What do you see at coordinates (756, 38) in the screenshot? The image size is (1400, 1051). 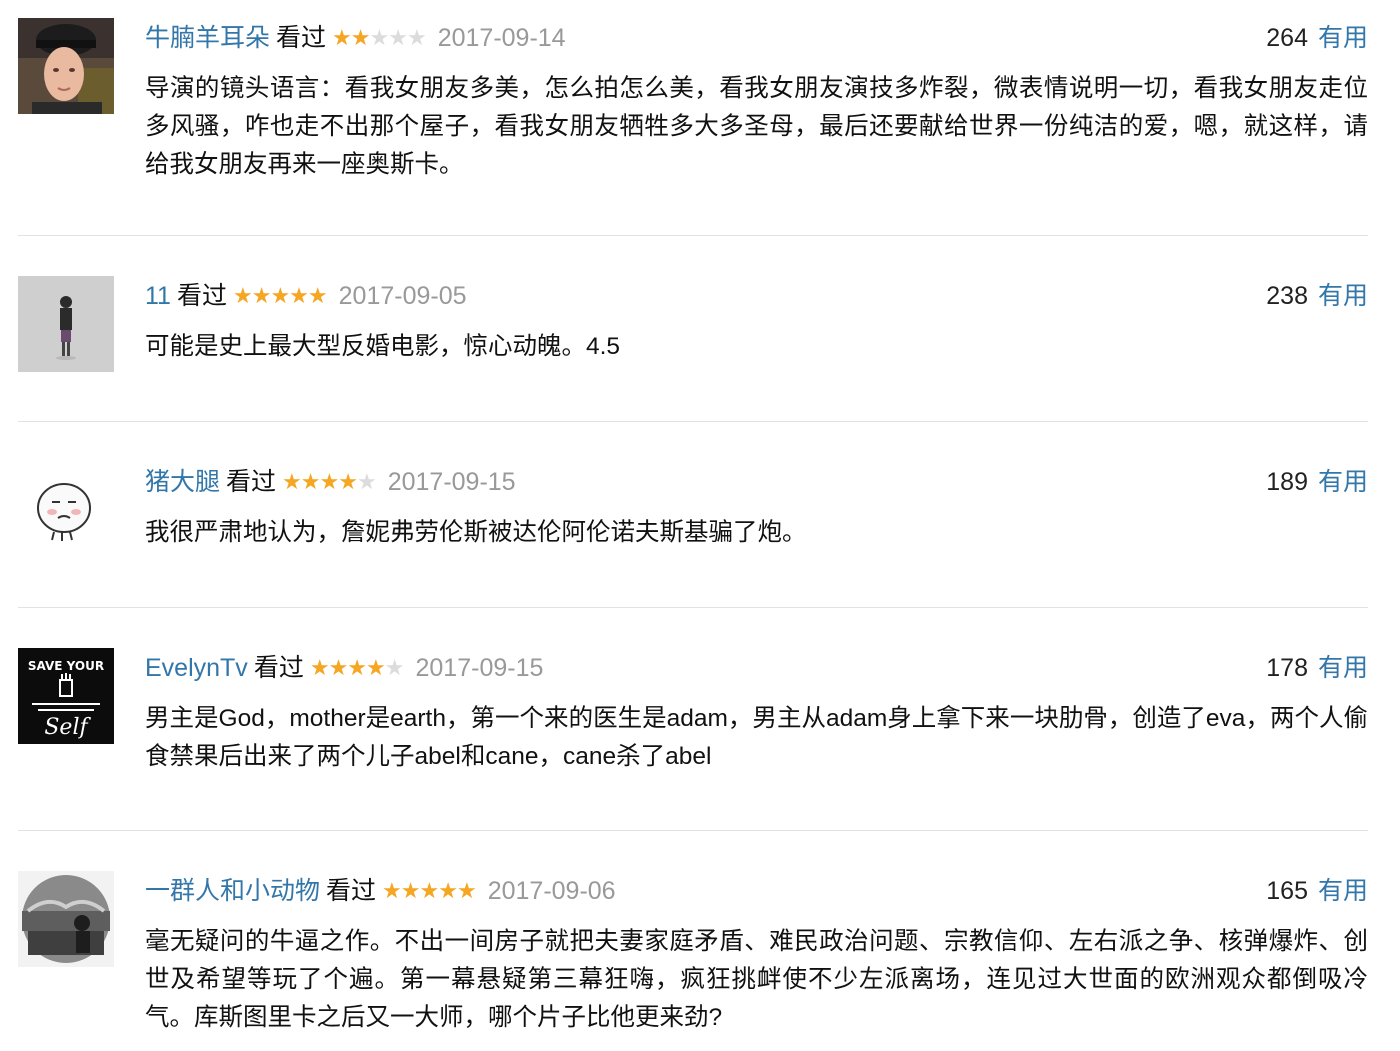 I see `comment-info: 牛腩羊耳朵 看过 ★★★★★ 2017-09-14 264 有用` at bounding box center [756, 38].